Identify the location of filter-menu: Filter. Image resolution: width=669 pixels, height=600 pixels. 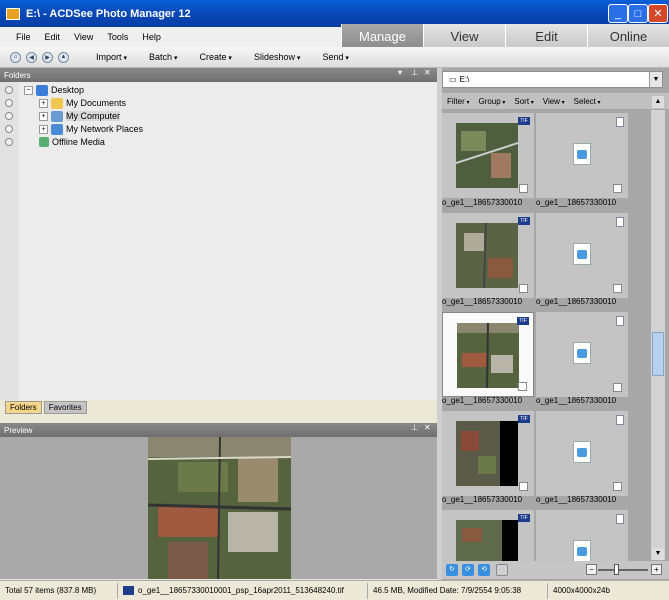
(458, 101).